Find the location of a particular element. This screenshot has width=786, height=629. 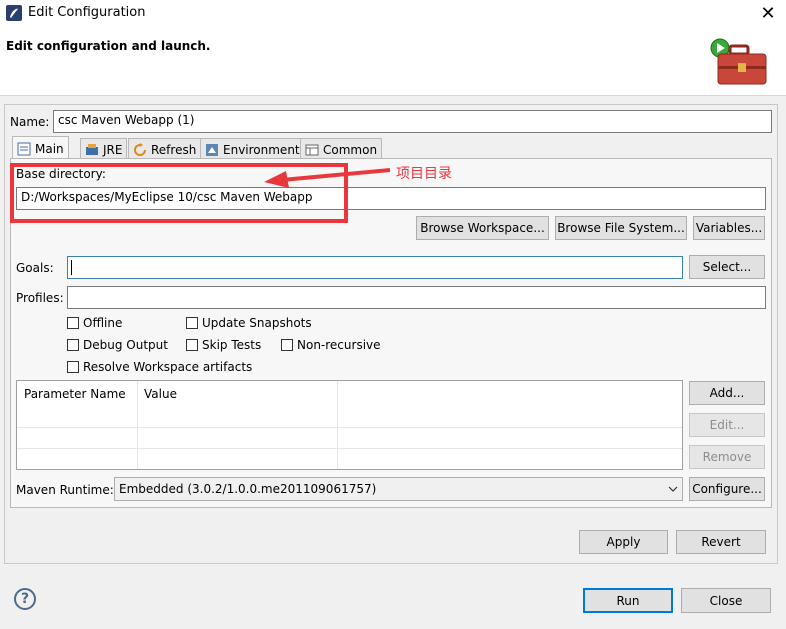

main-tab-icon is located at coordinates (24, 148).